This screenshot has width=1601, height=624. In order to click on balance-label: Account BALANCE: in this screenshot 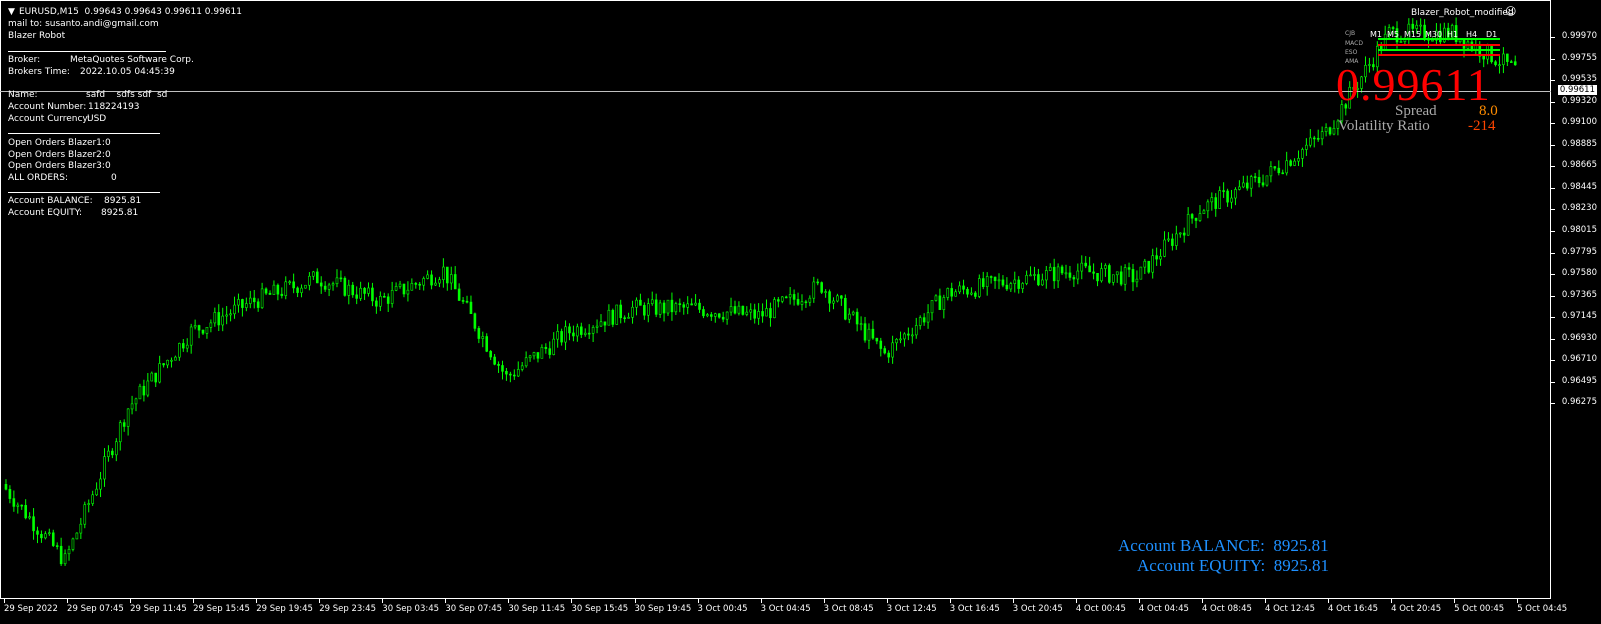, I will do `click(50, 201)`.